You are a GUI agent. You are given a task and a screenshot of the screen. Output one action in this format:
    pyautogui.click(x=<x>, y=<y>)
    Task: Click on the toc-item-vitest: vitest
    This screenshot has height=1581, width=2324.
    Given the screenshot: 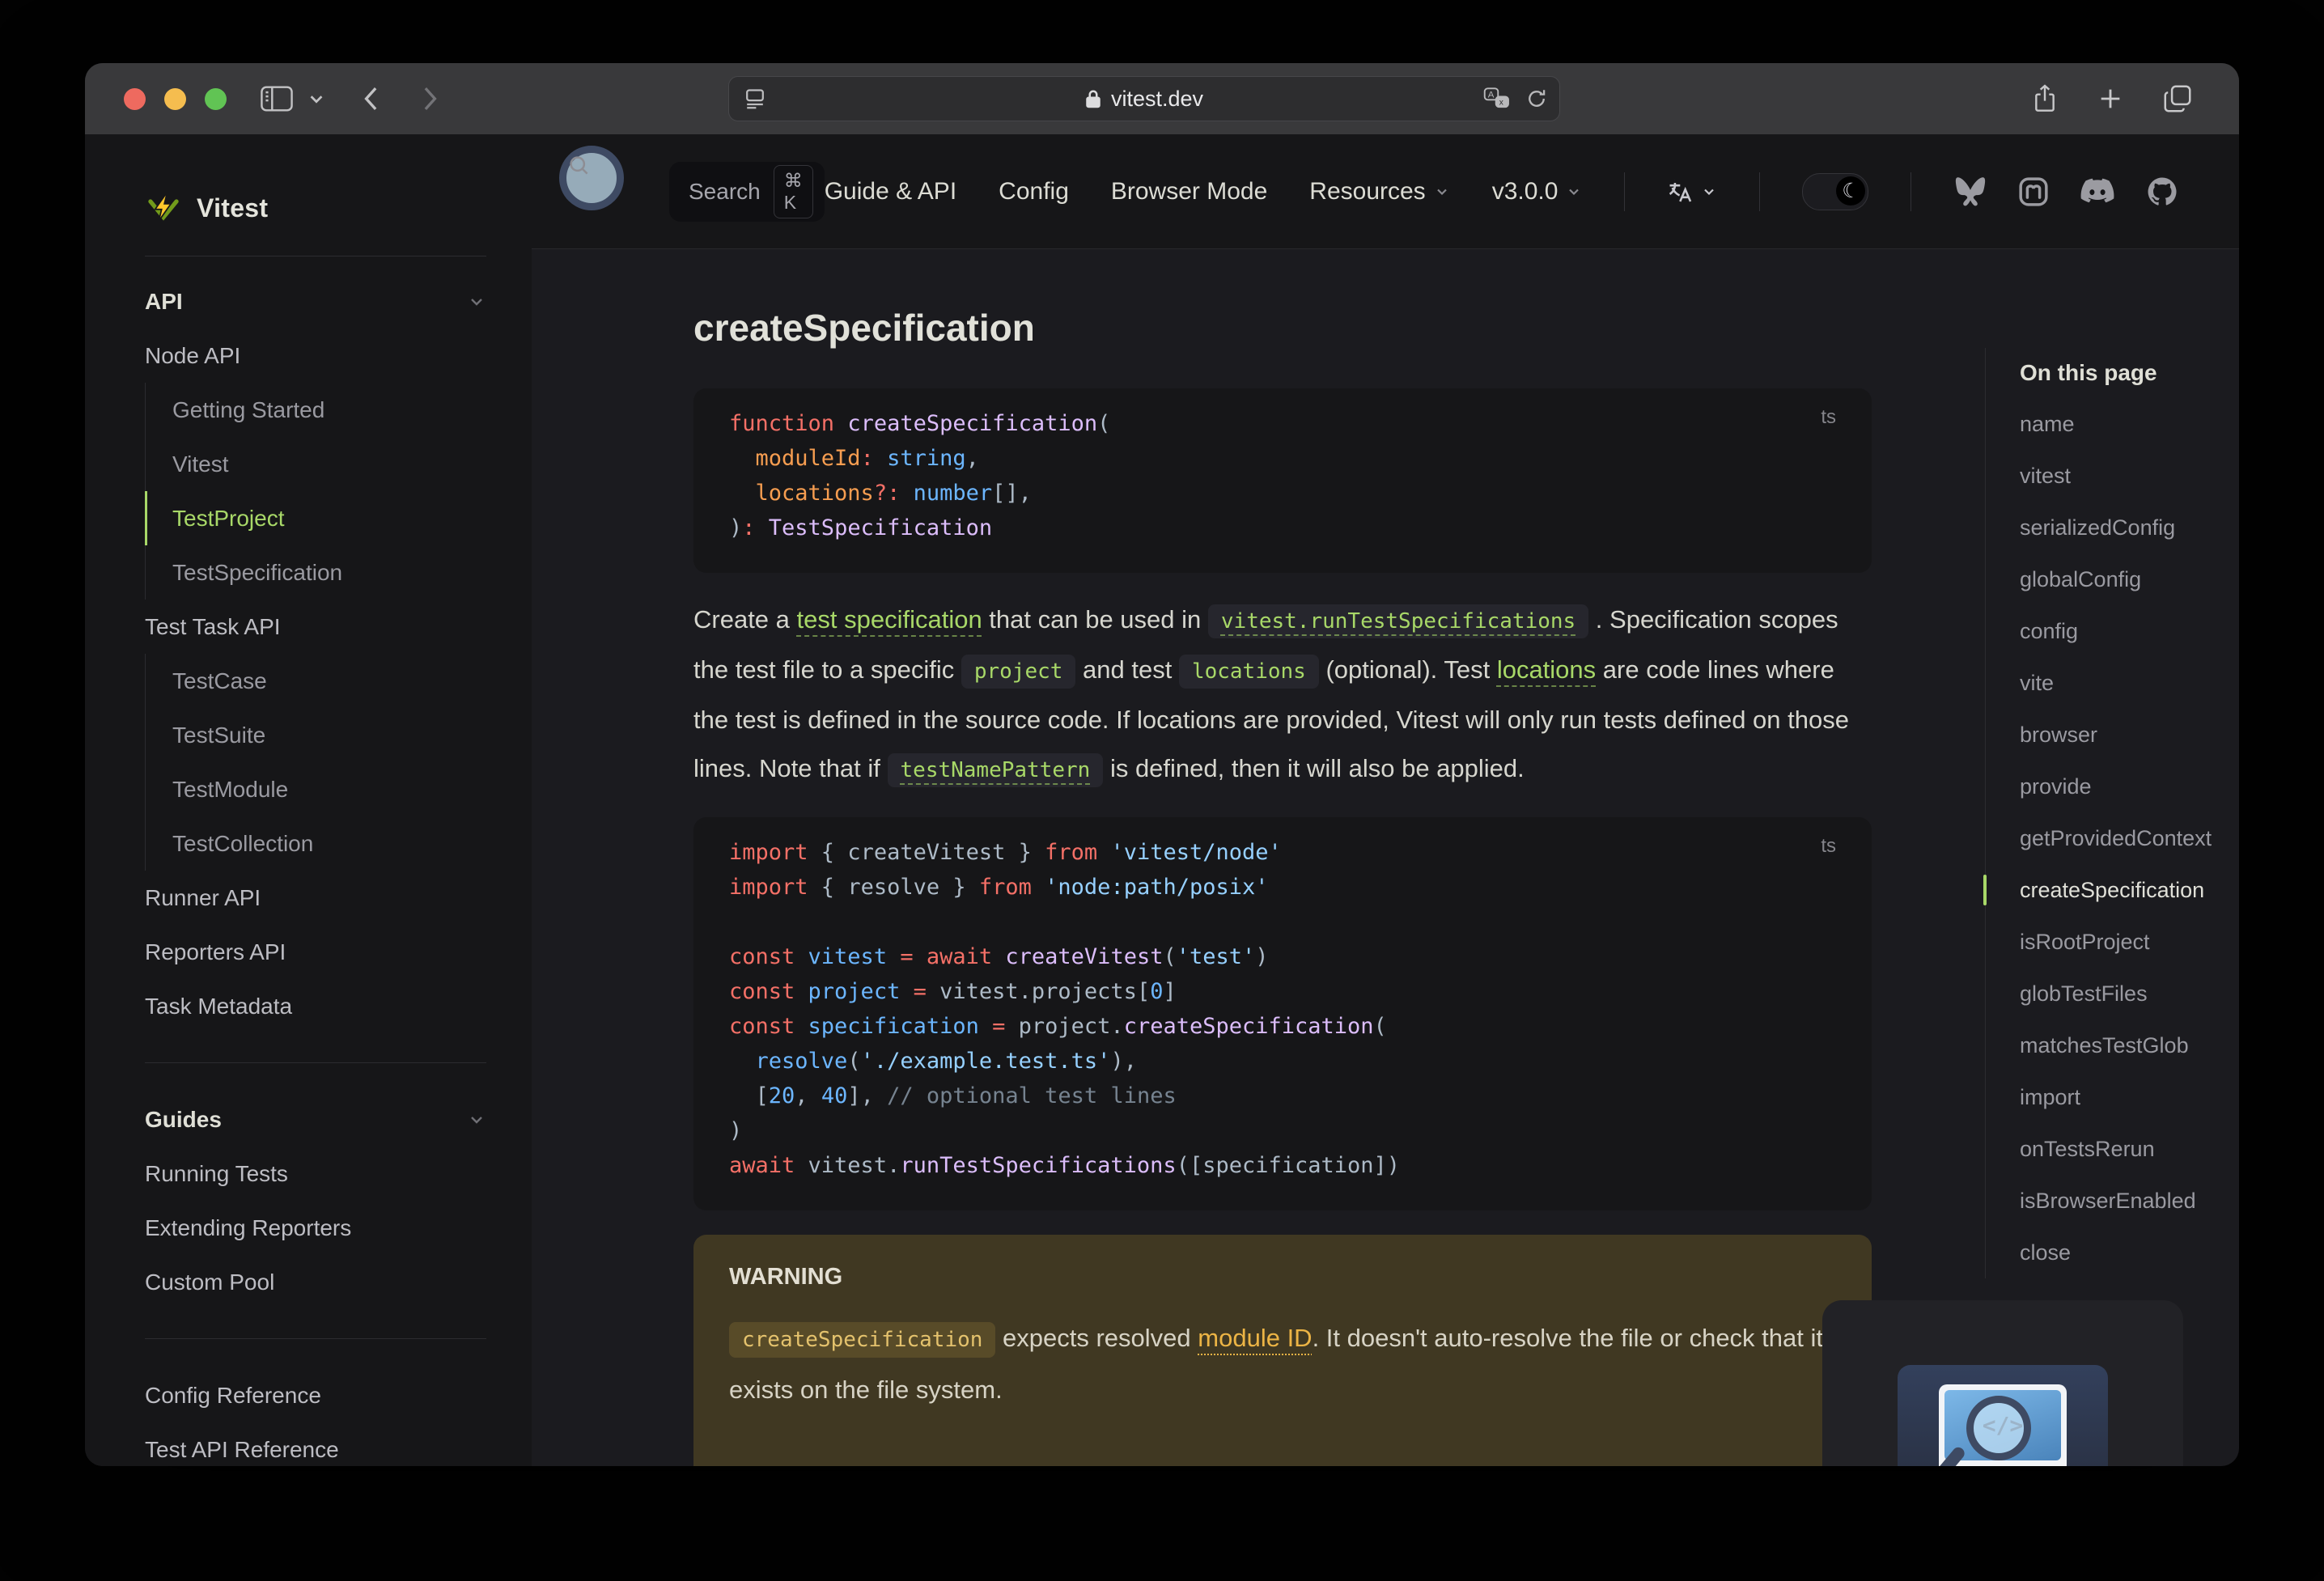 What is the action you would take?
    pyautogui.click(x=2129, y=476)
    